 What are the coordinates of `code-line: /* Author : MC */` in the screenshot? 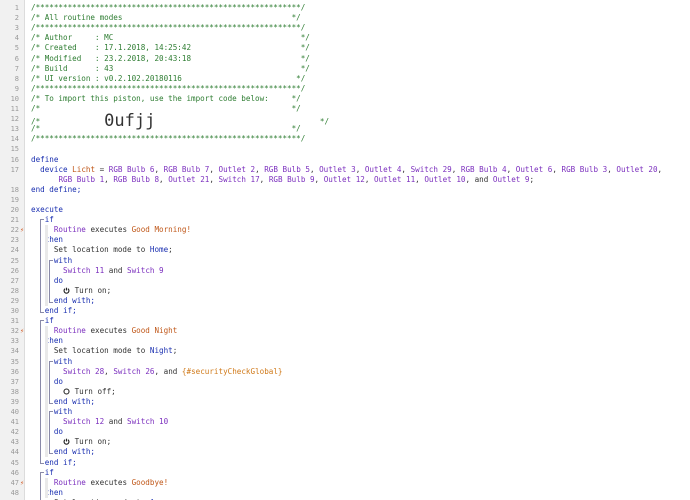 It's located at (357, 38).